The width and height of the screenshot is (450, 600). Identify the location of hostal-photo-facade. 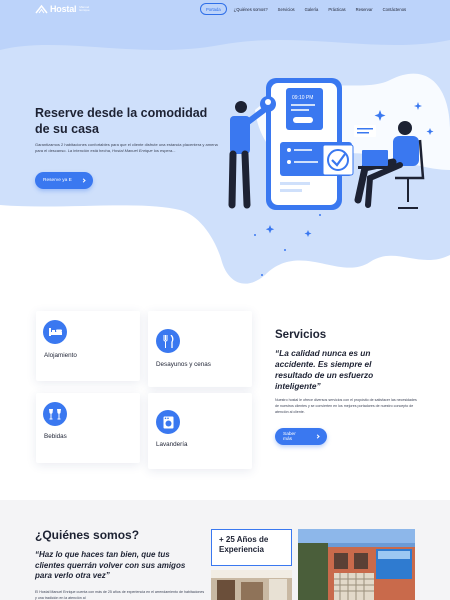
(356, 564).